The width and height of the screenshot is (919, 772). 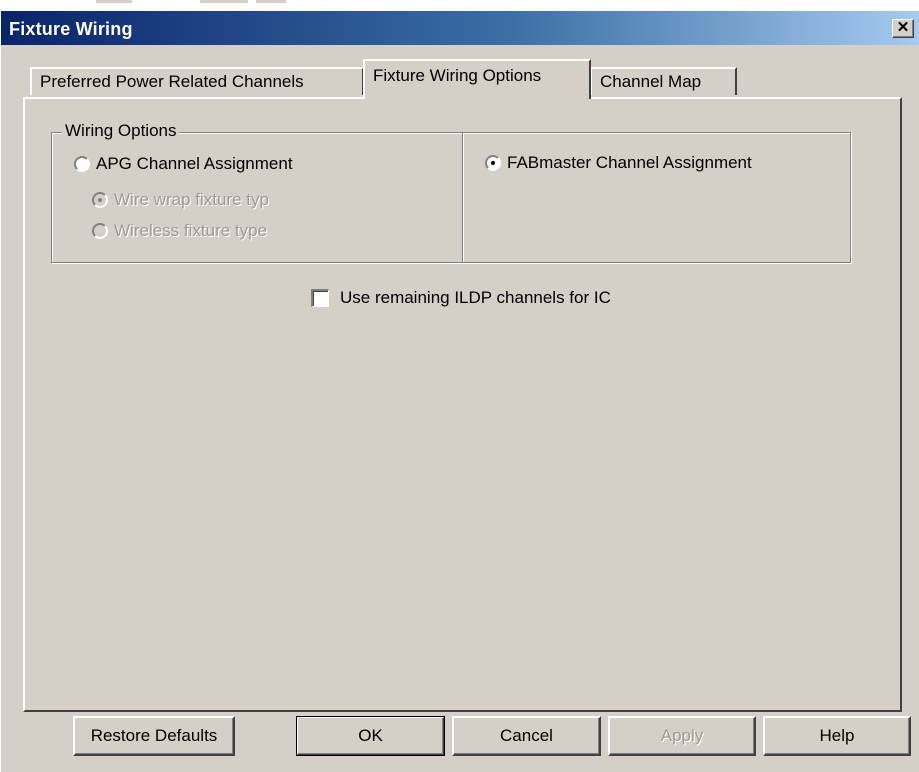 I want to click on apg-channel-assignment-radio: APG Channel Assignment, so click(x=183, y=164).